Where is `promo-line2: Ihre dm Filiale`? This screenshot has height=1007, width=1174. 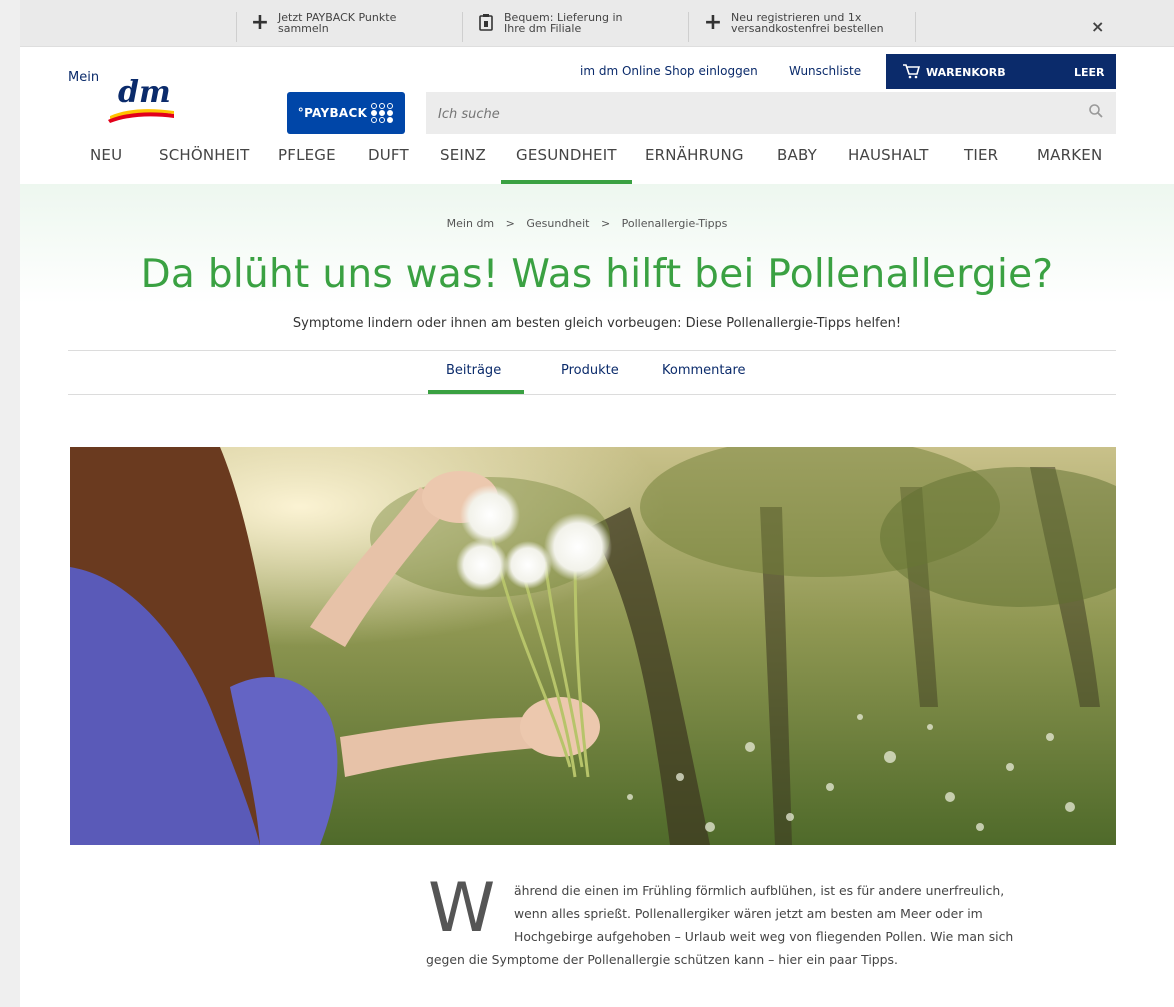
promo-line2: Ihre dm Filiale is located at coordinates (543, 28).